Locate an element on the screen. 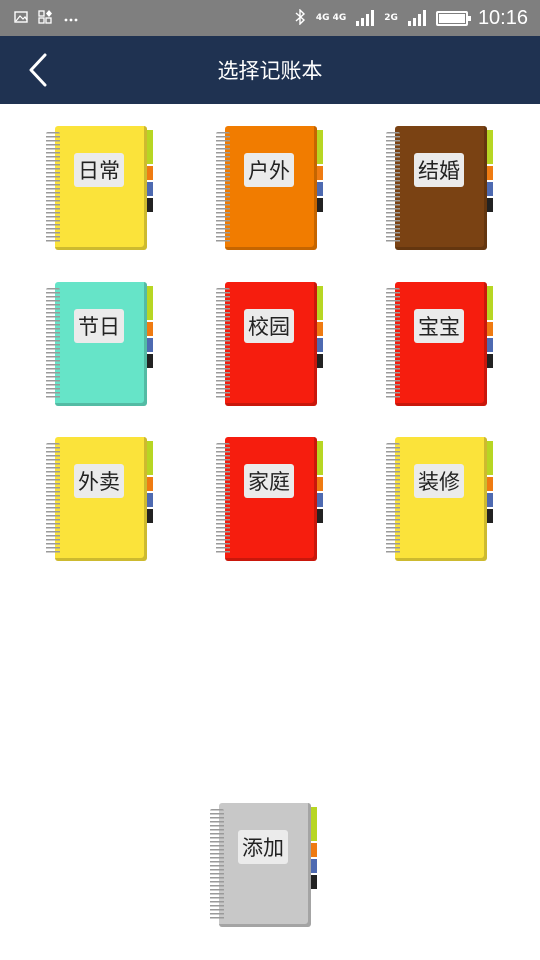  header: 选择记账本 is located at coordinates (270, 70).